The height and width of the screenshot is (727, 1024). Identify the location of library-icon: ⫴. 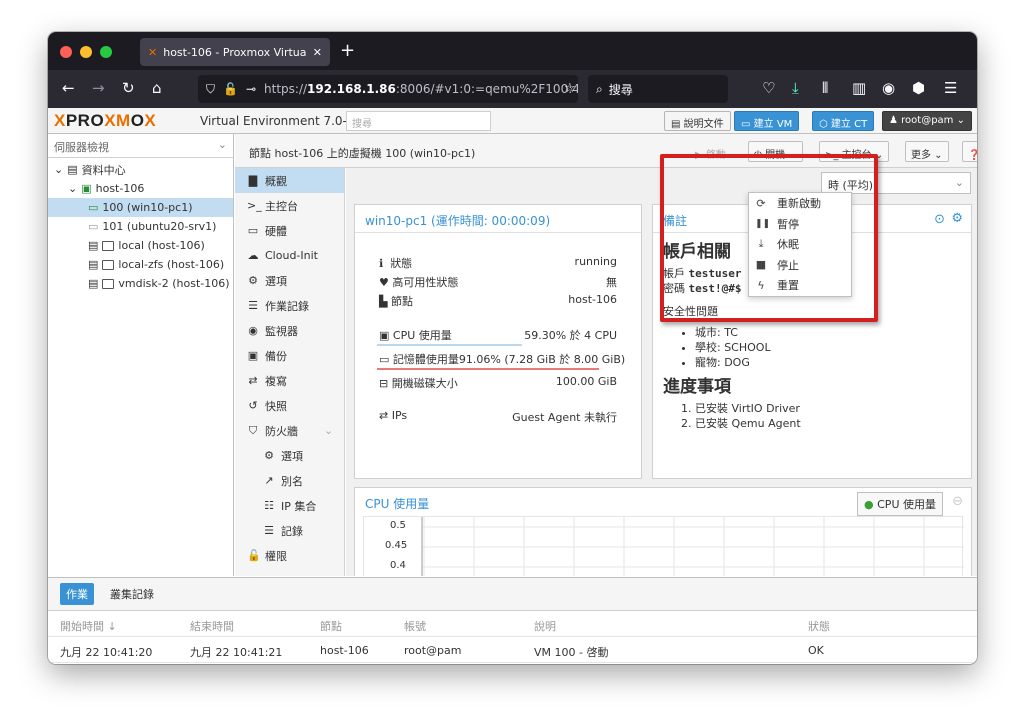
(825, 88).